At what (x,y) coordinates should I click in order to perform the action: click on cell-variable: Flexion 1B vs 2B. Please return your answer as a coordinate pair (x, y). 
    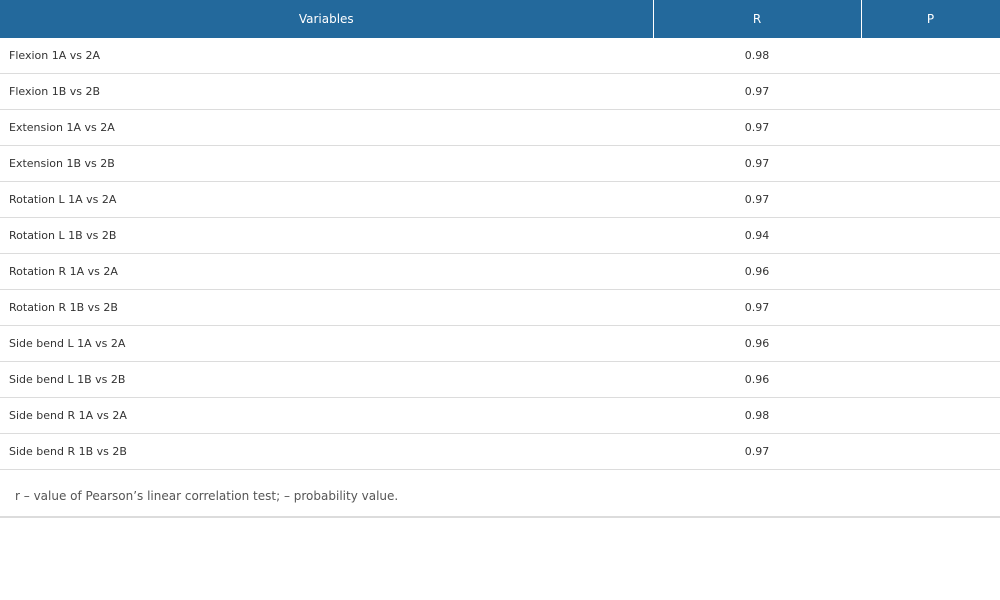
    Looking at the image, I should click on (326, 91).